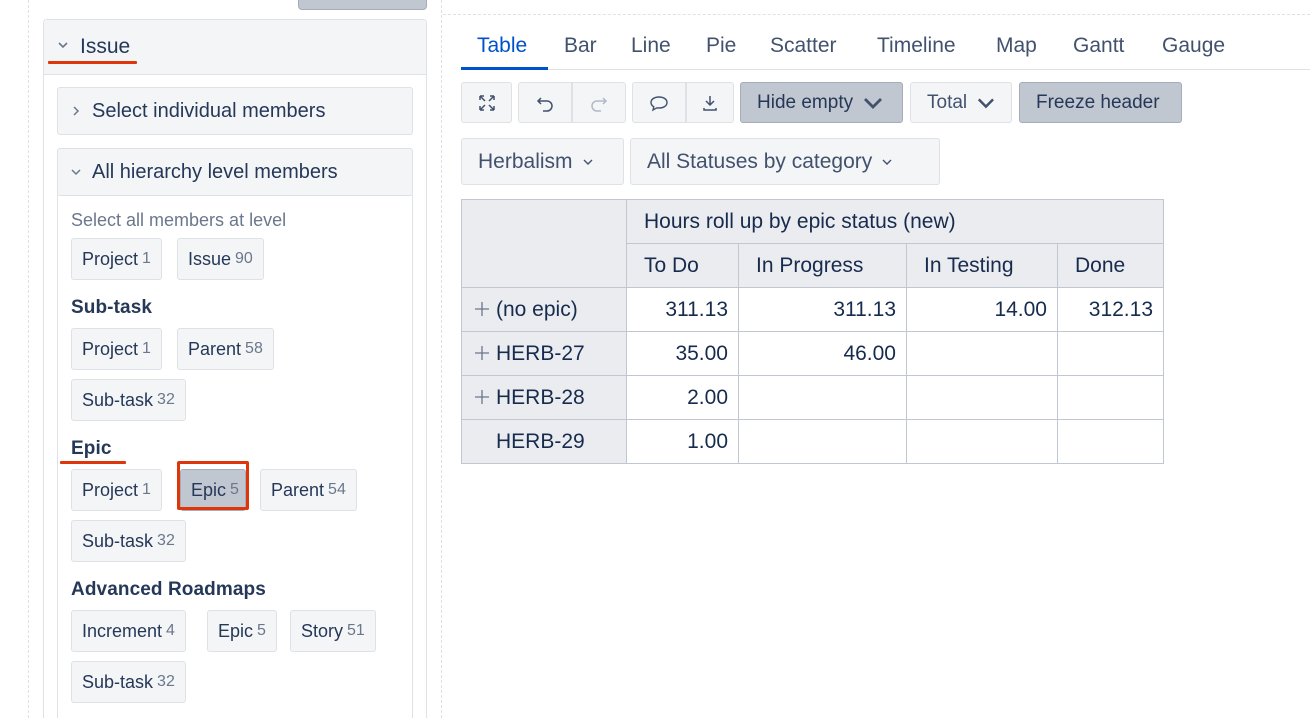 The height and width of the screenshot is (718, 1310). I want to click on tab-map: Map, so click(1016, 46).